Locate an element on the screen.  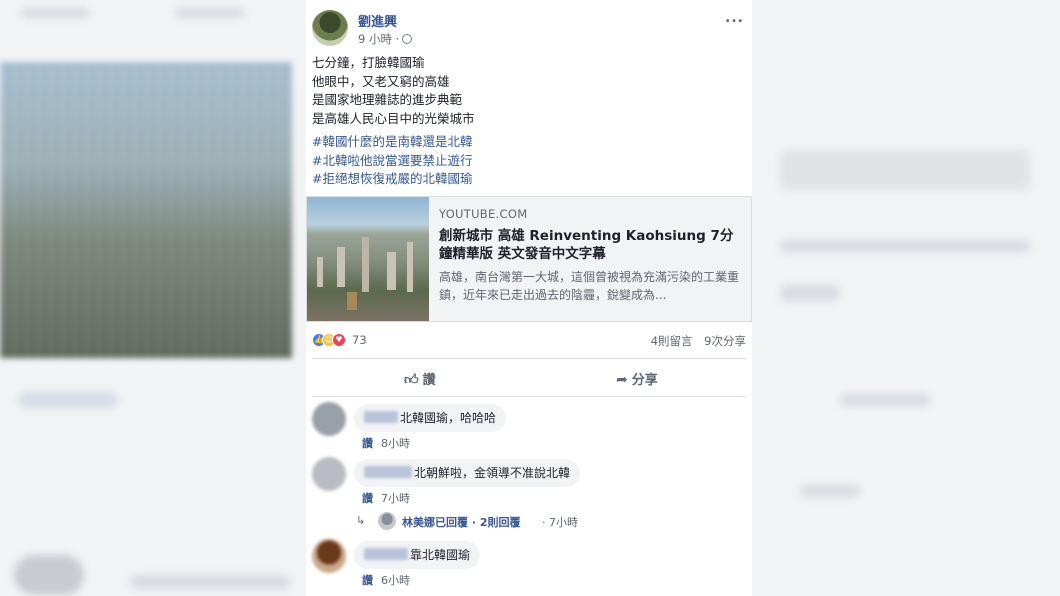
post-line: 是國家地理雜誌的進步典範 is located at coordinates (387, 99).